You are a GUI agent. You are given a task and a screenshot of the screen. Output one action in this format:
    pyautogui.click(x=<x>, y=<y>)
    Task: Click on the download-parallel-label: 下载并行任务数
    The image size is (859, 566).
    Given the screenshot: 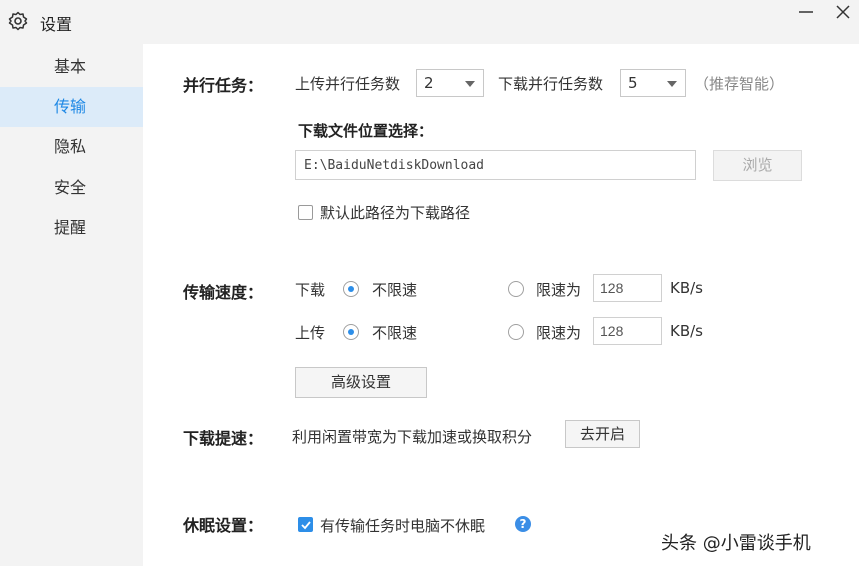 What is the action you would take?
    pyautogui.click(x=551, y=84)
    